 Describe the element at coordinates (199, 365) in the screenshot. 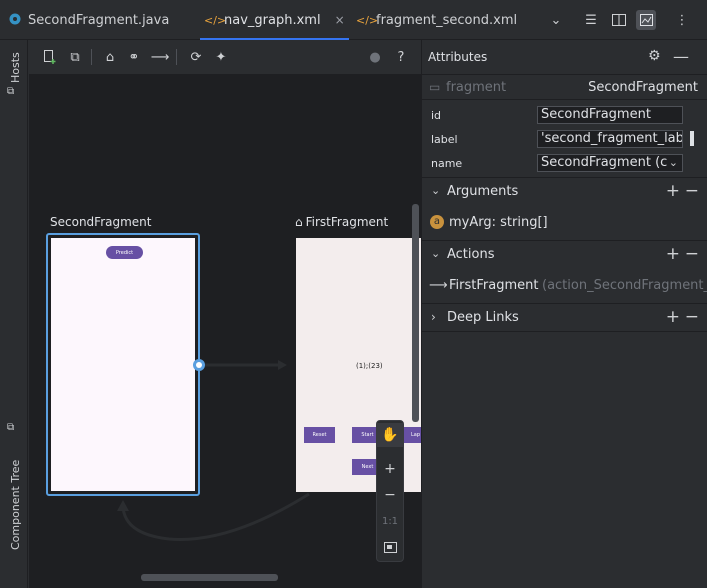

I see `action-handle-center` at that location.